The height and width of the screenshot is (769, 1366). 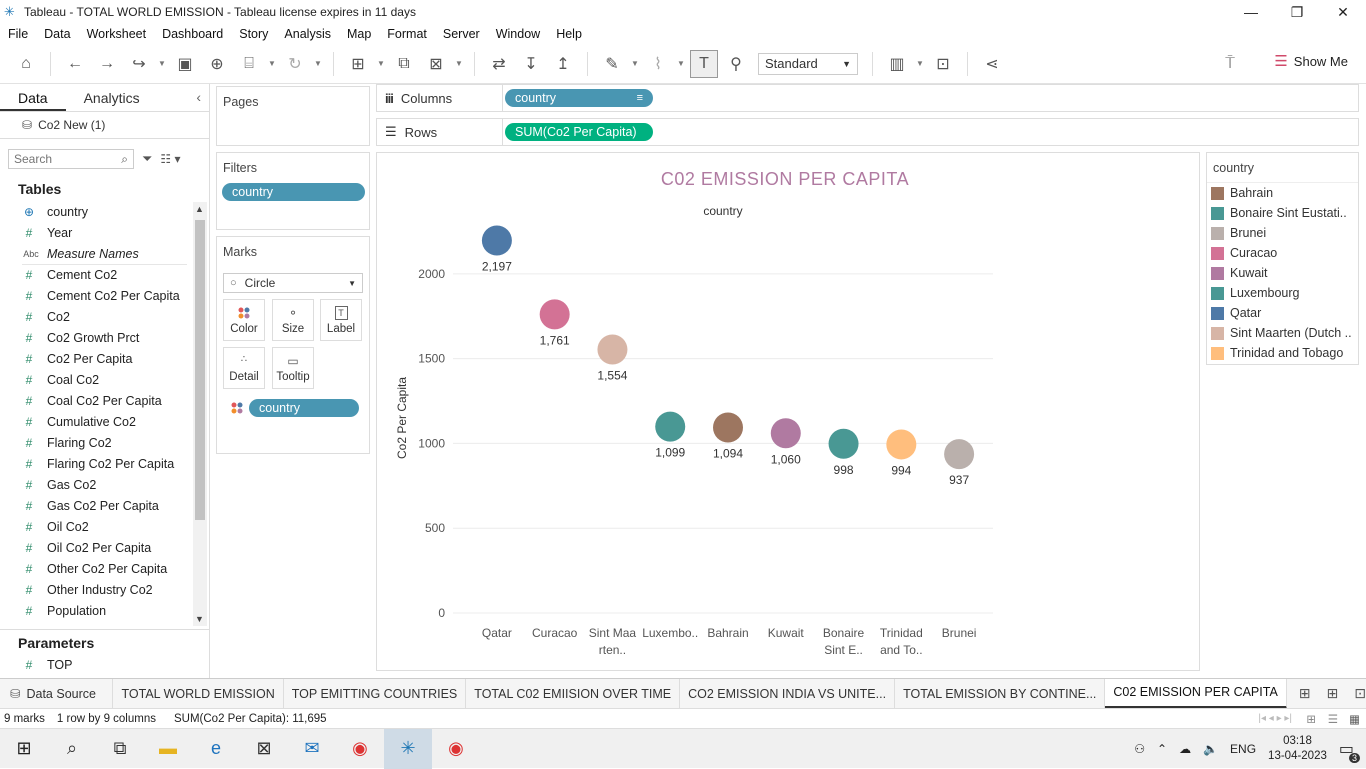 What do you see at coordinates (104, 400) in the screenshot?
I see `field-item: # Coal Co2 Per Capita` at bounding box center [104, 400].